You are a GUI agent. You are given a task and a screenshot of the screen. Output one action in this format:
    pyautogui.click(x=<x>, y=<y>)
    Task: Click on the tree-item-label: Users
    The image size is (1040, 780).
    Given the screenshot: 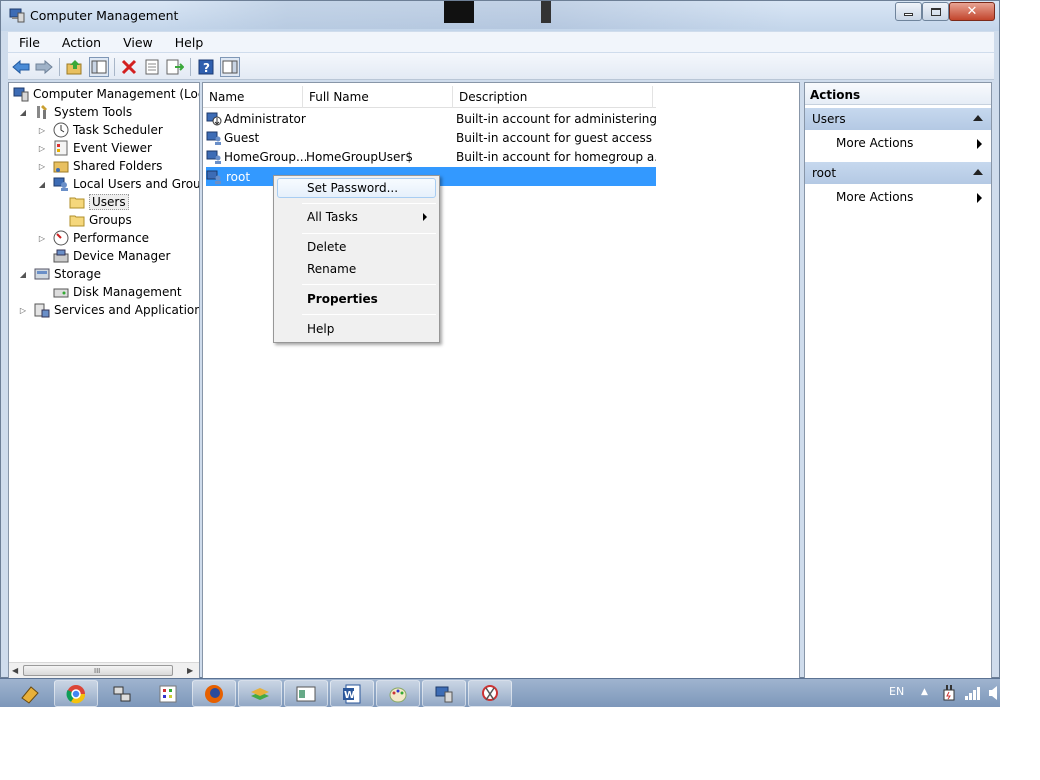 What is the action you would take?
    pyautogui.click(x=109, y=202)
    